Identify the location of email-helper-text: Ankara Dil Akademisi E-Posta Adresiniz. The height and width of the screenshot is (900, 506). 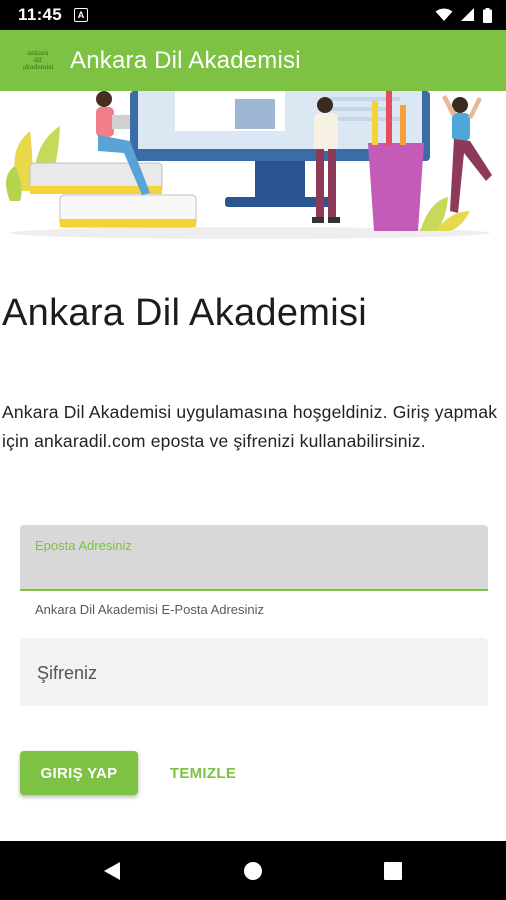
(150, 609).